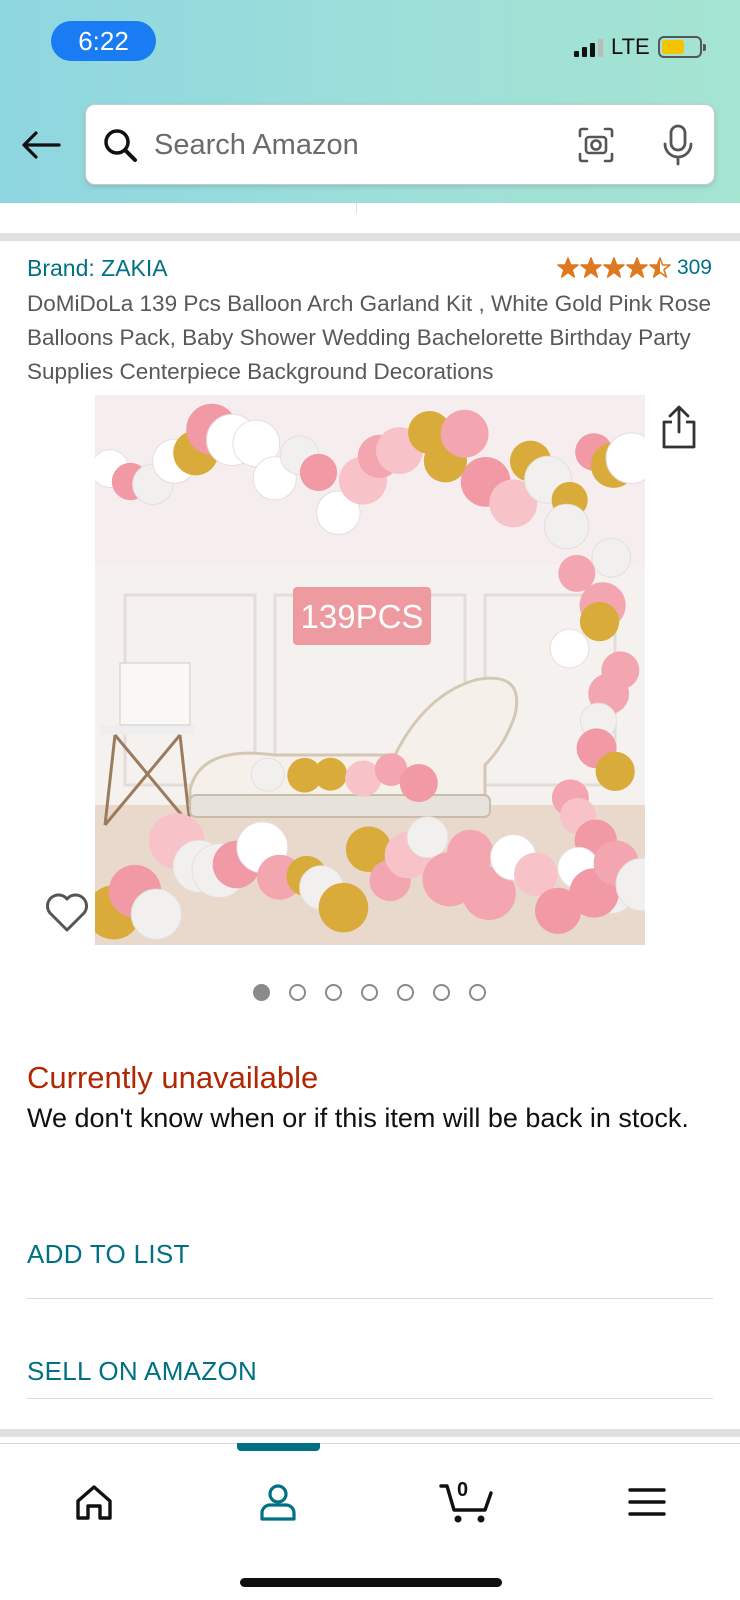 The width and height of the screenshot is (740, 1600). Describe the element at coordinates (630, 46) in the screenshot. I see `network-label: LTE` at that location.